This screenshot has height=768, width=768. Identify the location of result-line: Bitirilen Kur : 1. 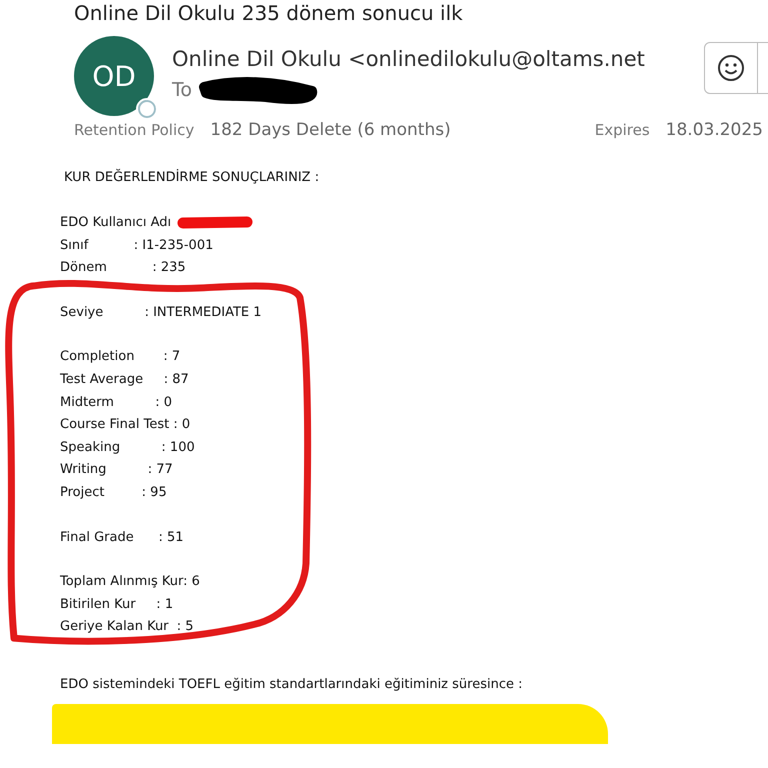
(117, 605).